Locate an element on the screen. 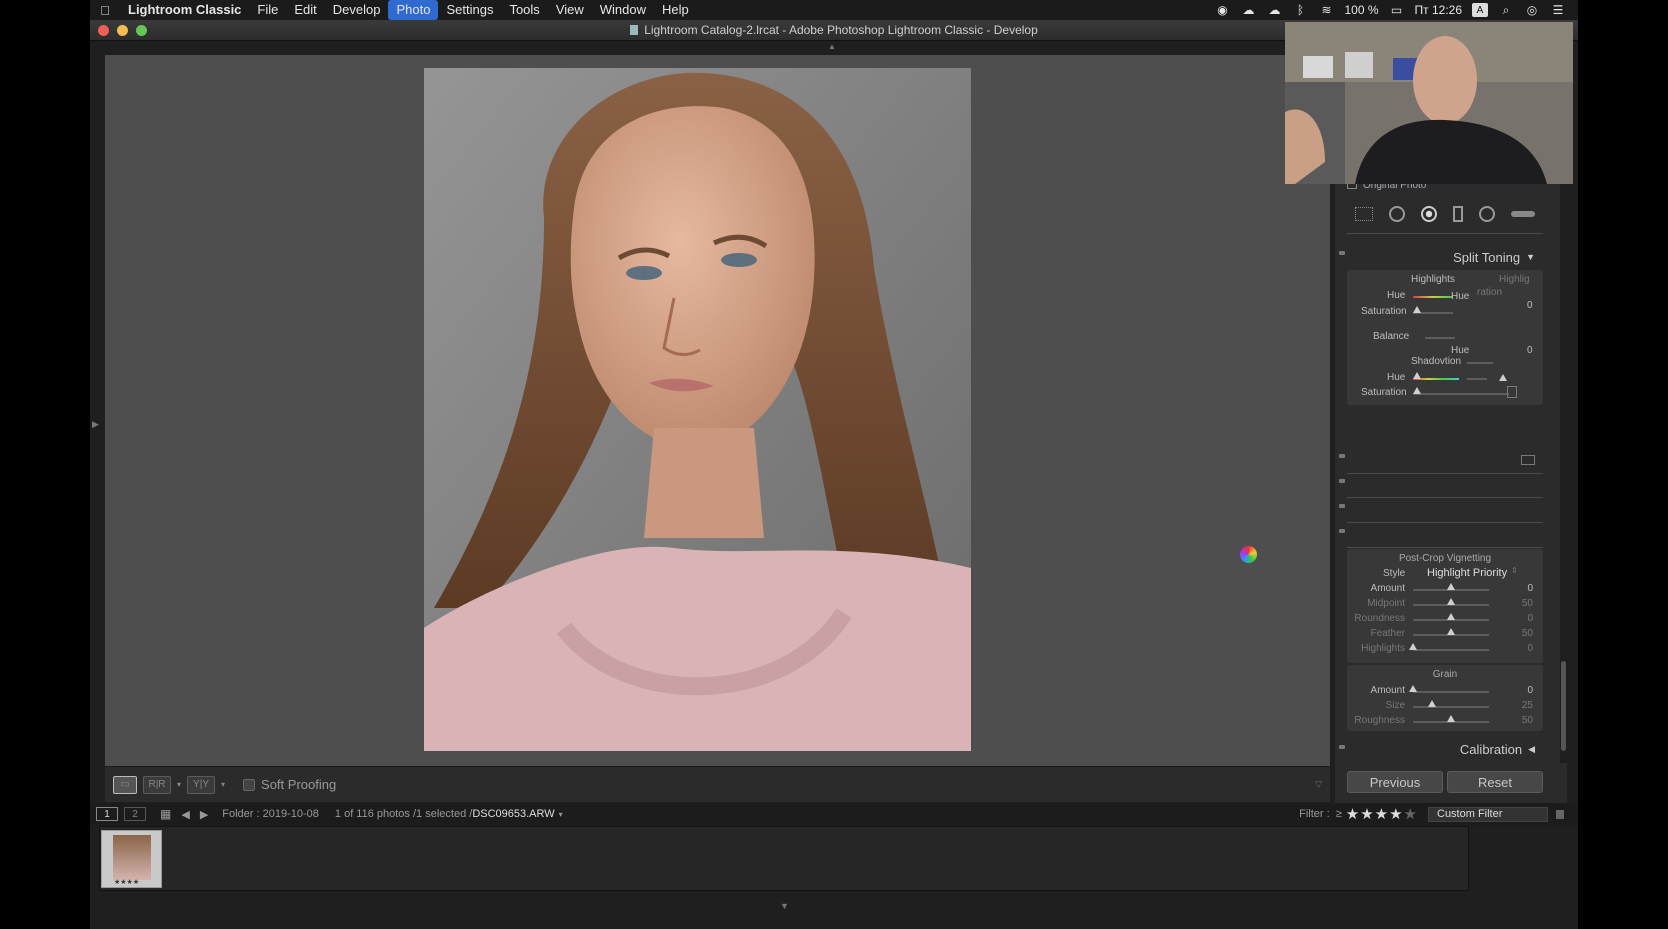 The width and height of the screenshot is (1668, 929). highlight-saturation-knob is located at coordinates (1417, 309).